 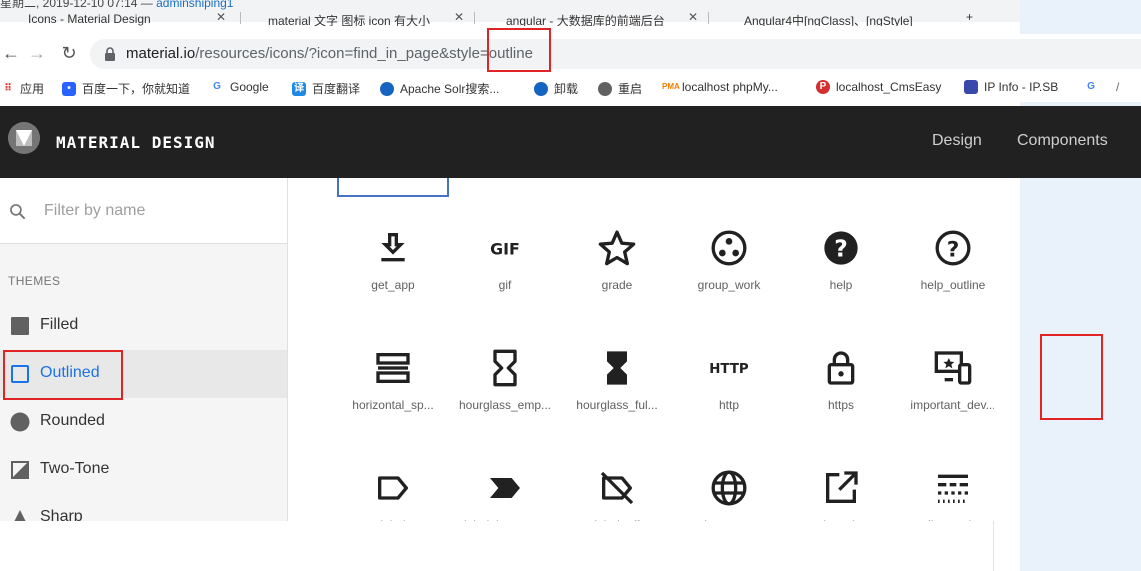 What do you see at coordinates (505, 285) in the screenshot?
I see `icon-label: gif` at bounding box center [505, 285].